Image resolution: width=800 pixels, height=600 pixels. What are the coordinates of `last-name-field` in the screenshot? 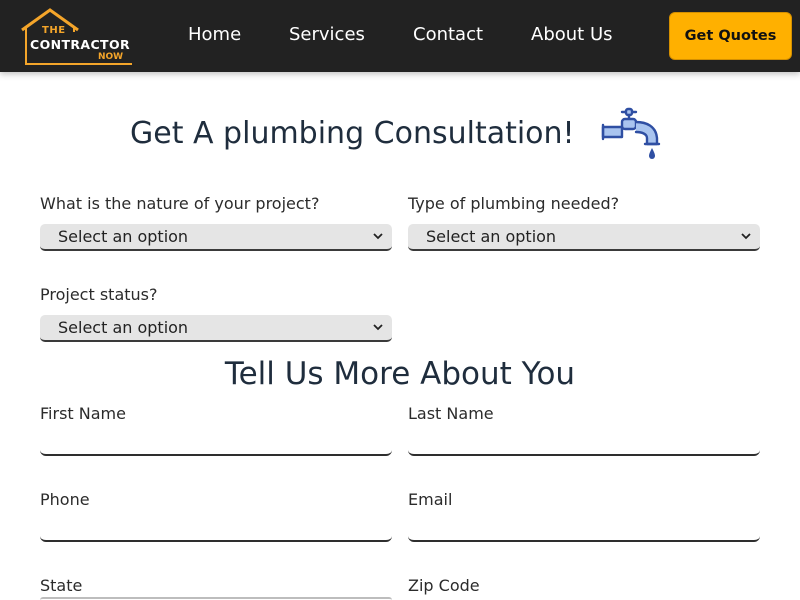 It's located at (584, 441).